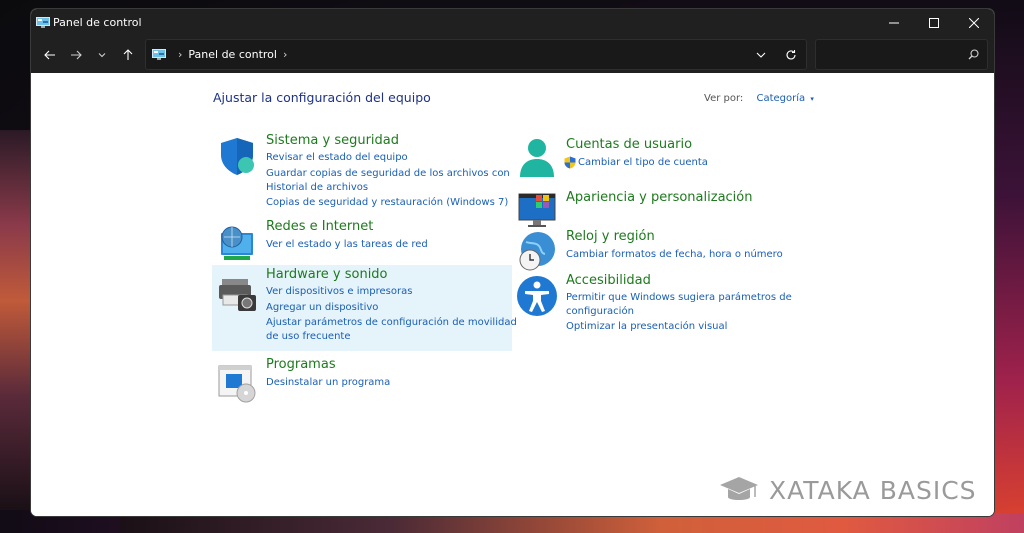 The height and width of the screenshot is (533, 1024). I want to click on view-by-label: Ver por:, so click(724, 98).